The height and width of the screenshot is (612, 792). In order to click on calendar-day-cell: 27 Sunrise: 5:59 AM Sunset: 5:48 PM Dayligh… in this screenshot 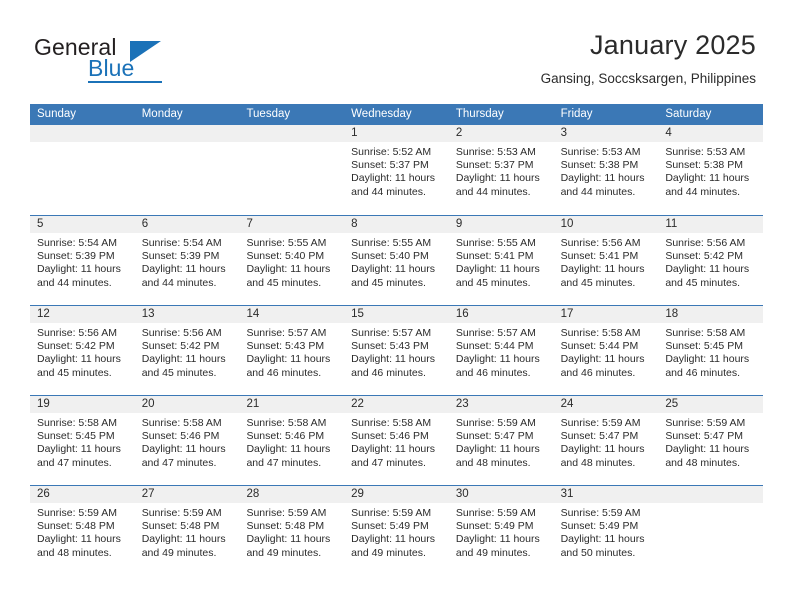, I will do `click(187, 530)`.